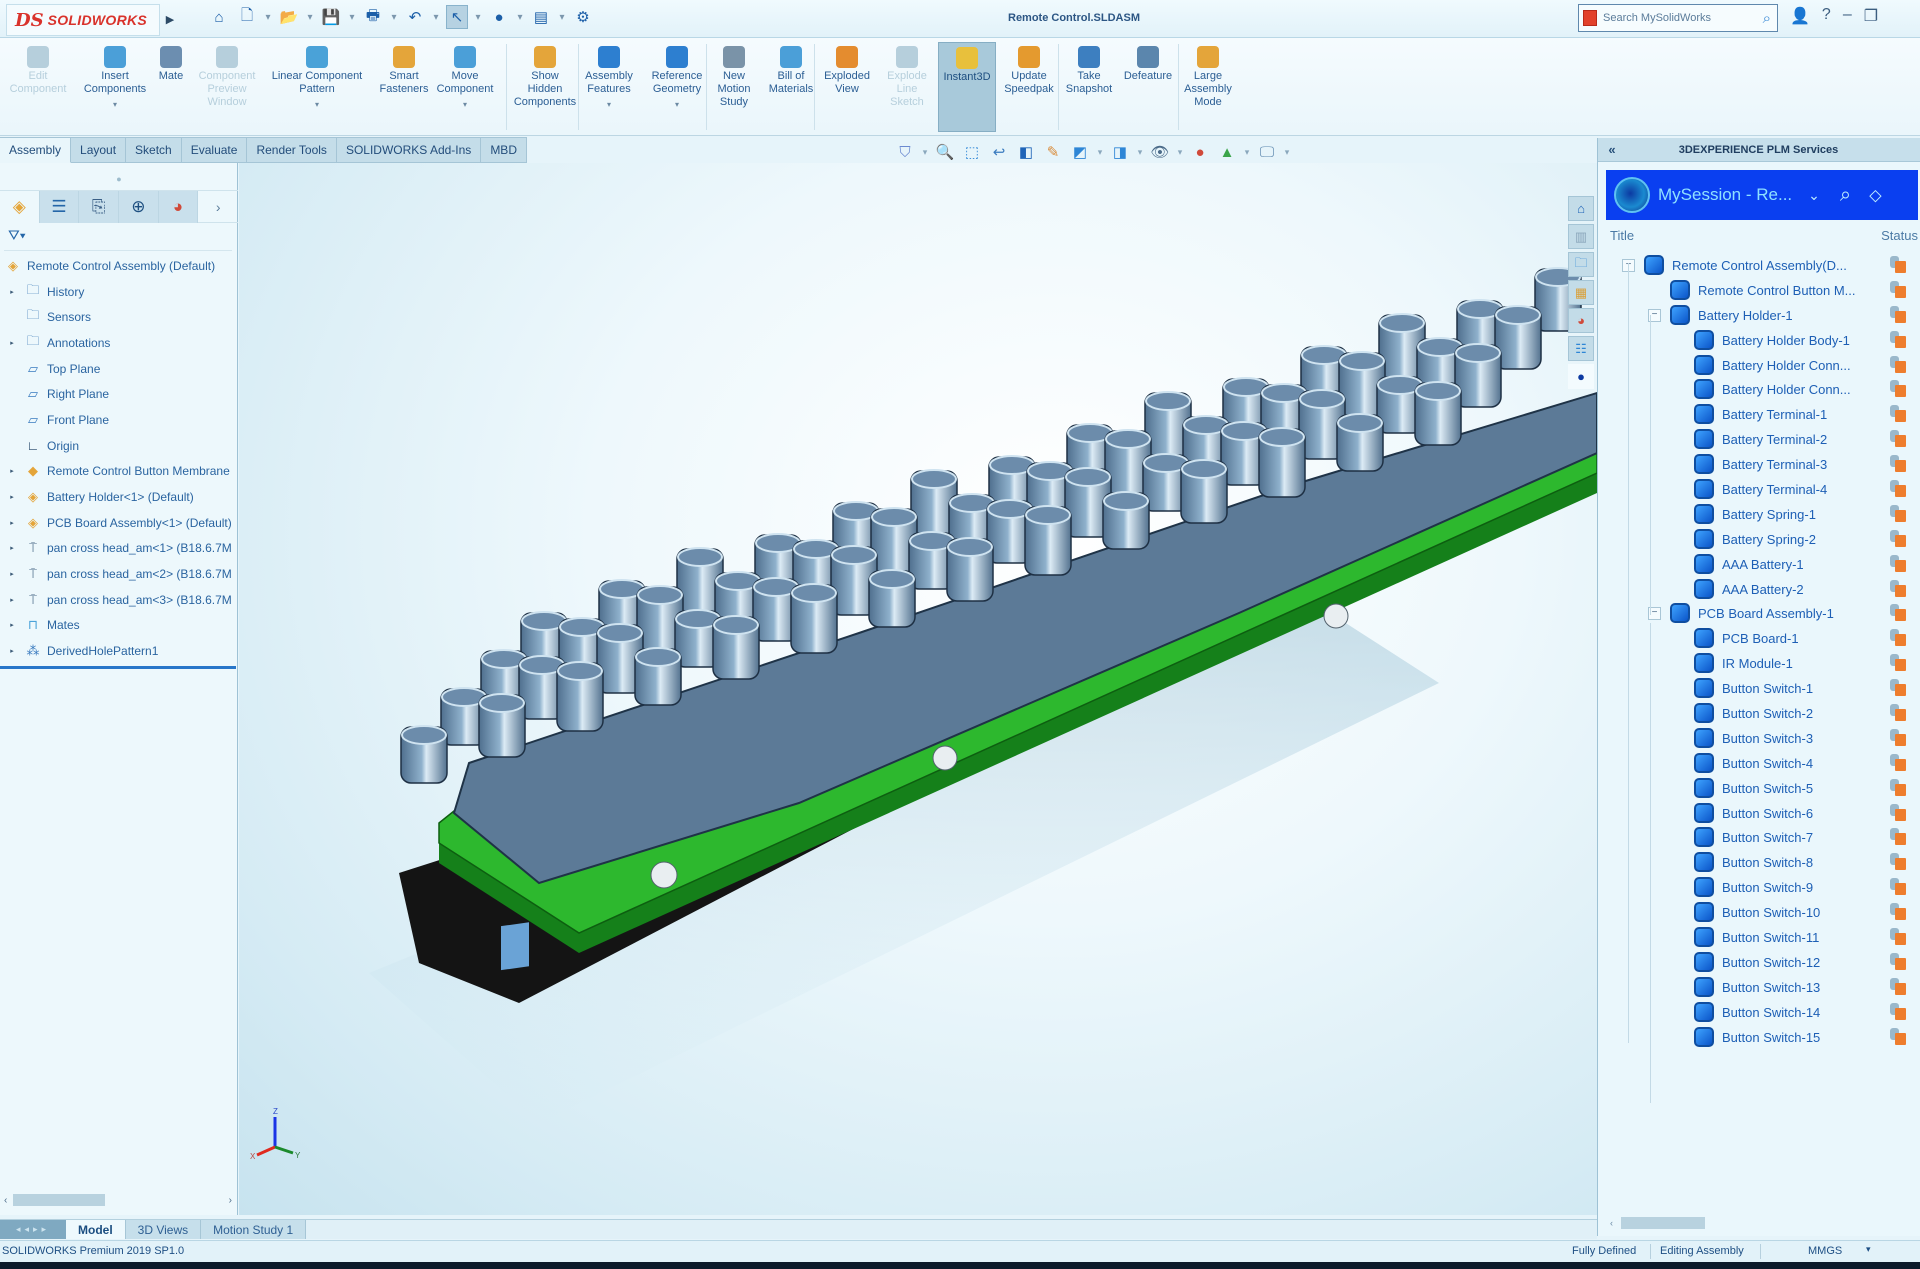  What do you see at coordinates (545, 87) in the screenshot?
I see `ribbon-button-show-hidden-components: Show Hidden Components` at bounding box center [545, 87].